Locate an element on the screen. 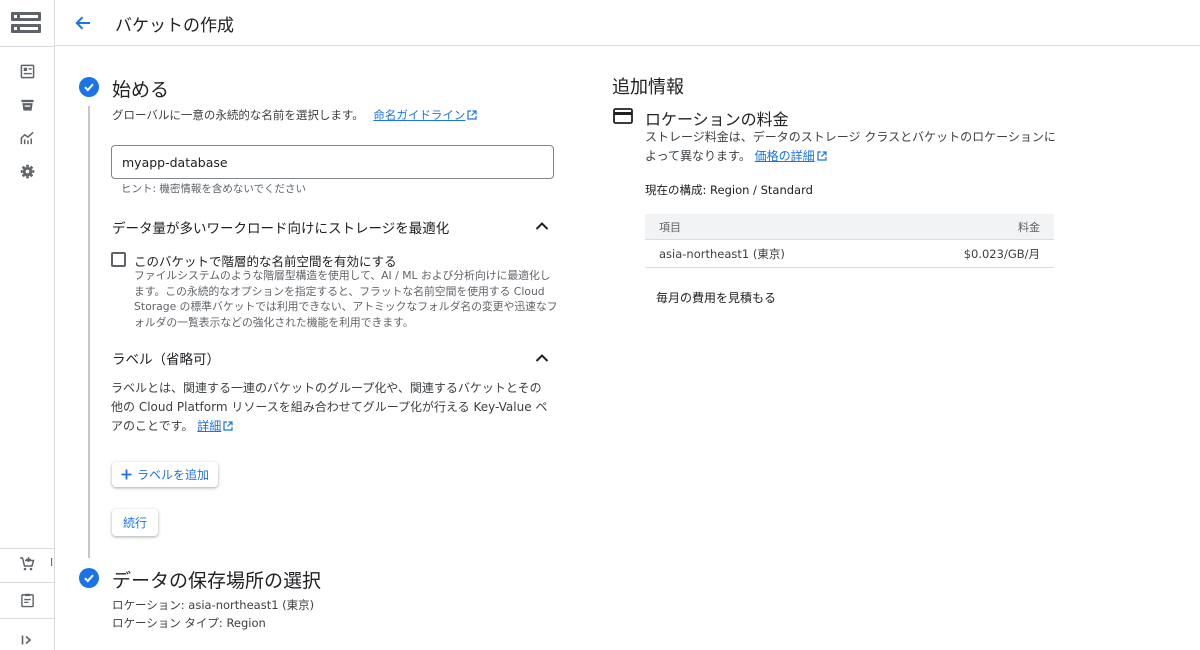 This screenshot has height=650, width=1200. col-item-header: 項目 is located at coordinates (670, 227).